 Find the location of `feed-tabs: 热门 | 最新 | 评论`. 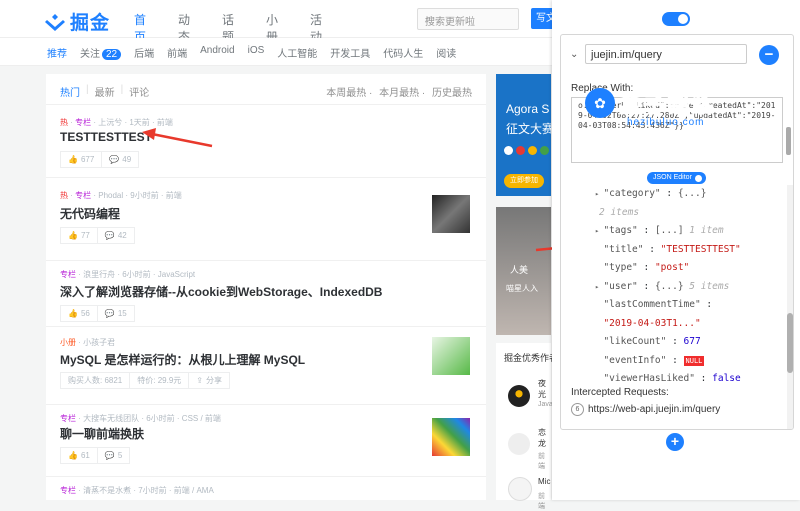

feed-tabs: 热门 | 最新 | 评论 is located at coordinates (107, 91).